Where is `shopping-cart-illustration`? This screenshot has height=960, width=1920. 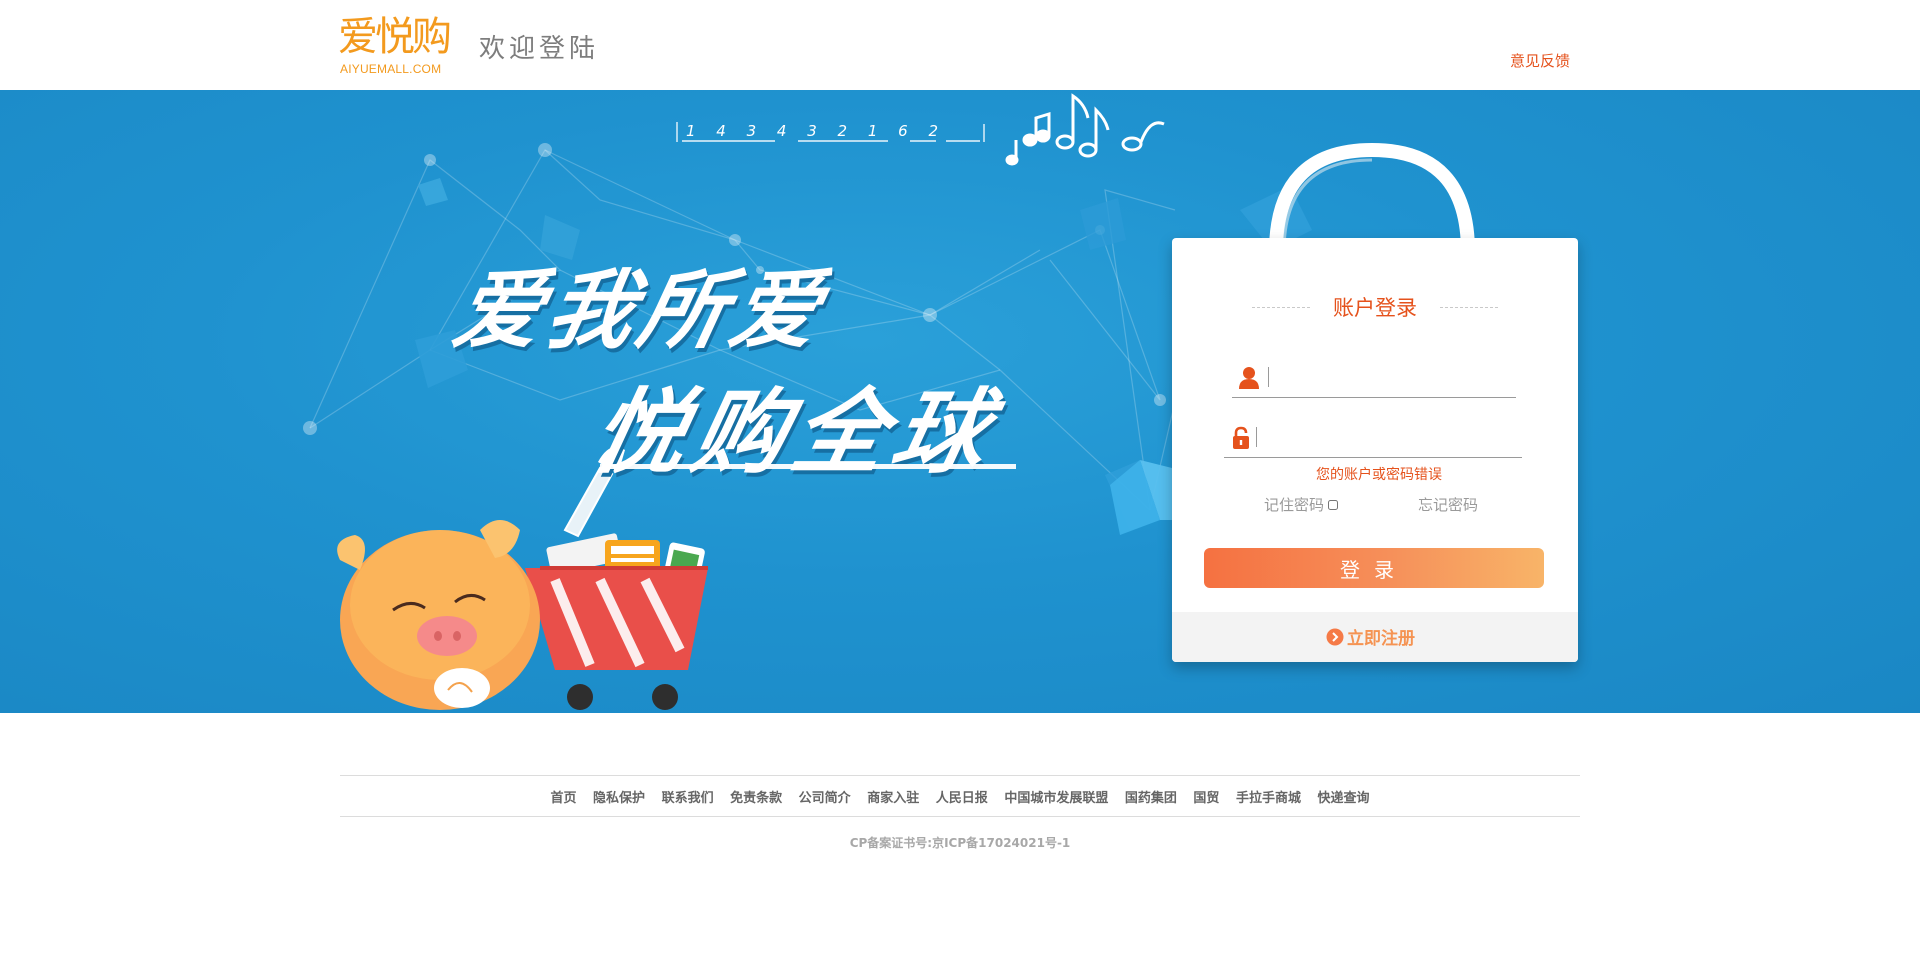 shopping-cart-illustration is located at coordinates (616, 621).